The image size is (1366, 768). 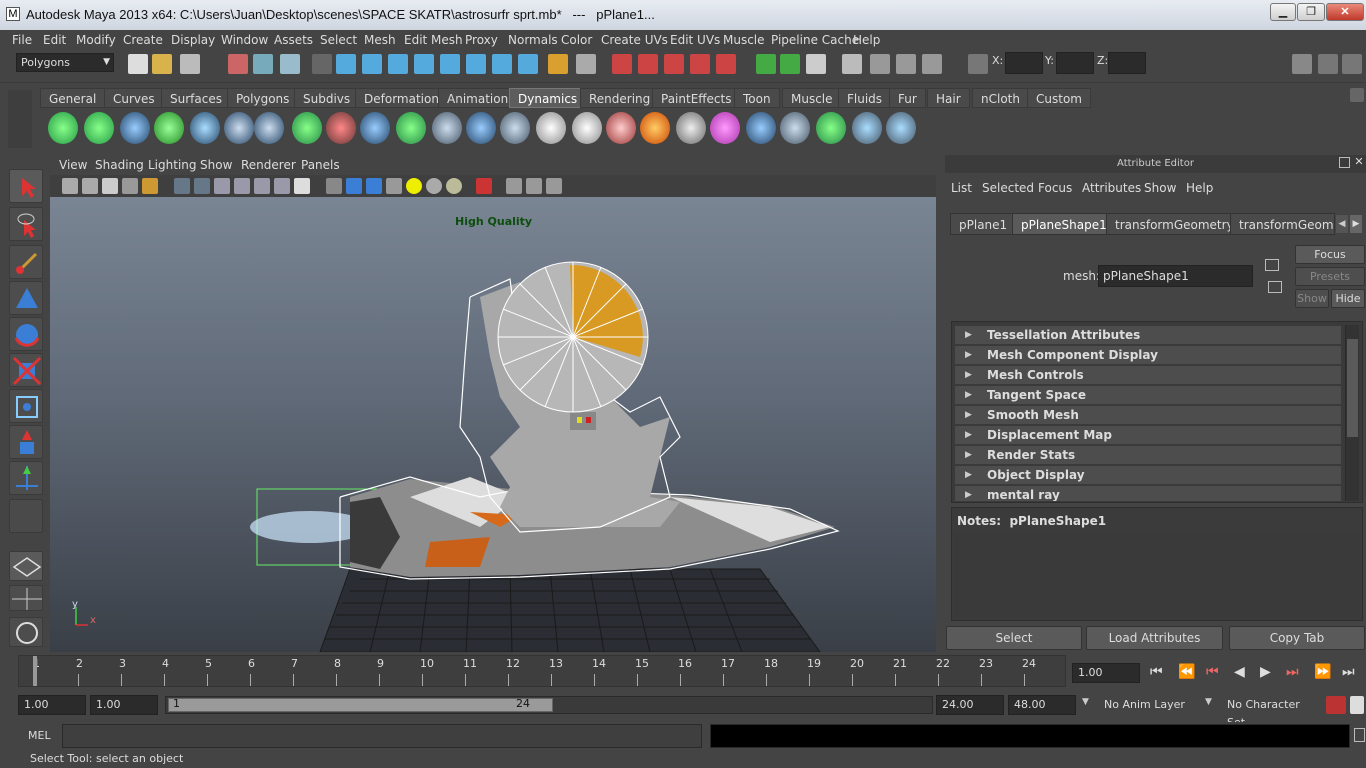 What do you see at coordinates (130, 186) in the screenshot?
I see `image-plane-icon` at bounding box center [130, 186].